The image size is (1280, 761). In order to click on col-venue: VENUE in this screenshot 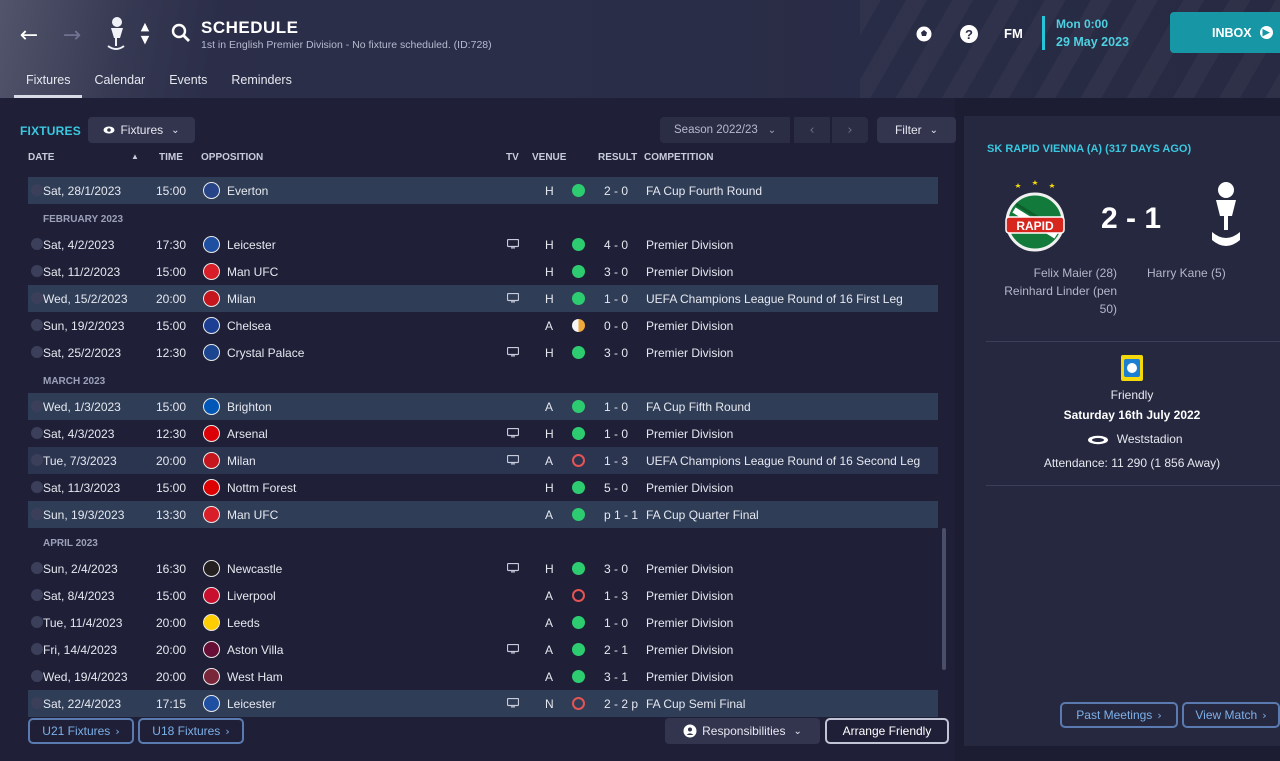, I will do `click(549, 157)`.